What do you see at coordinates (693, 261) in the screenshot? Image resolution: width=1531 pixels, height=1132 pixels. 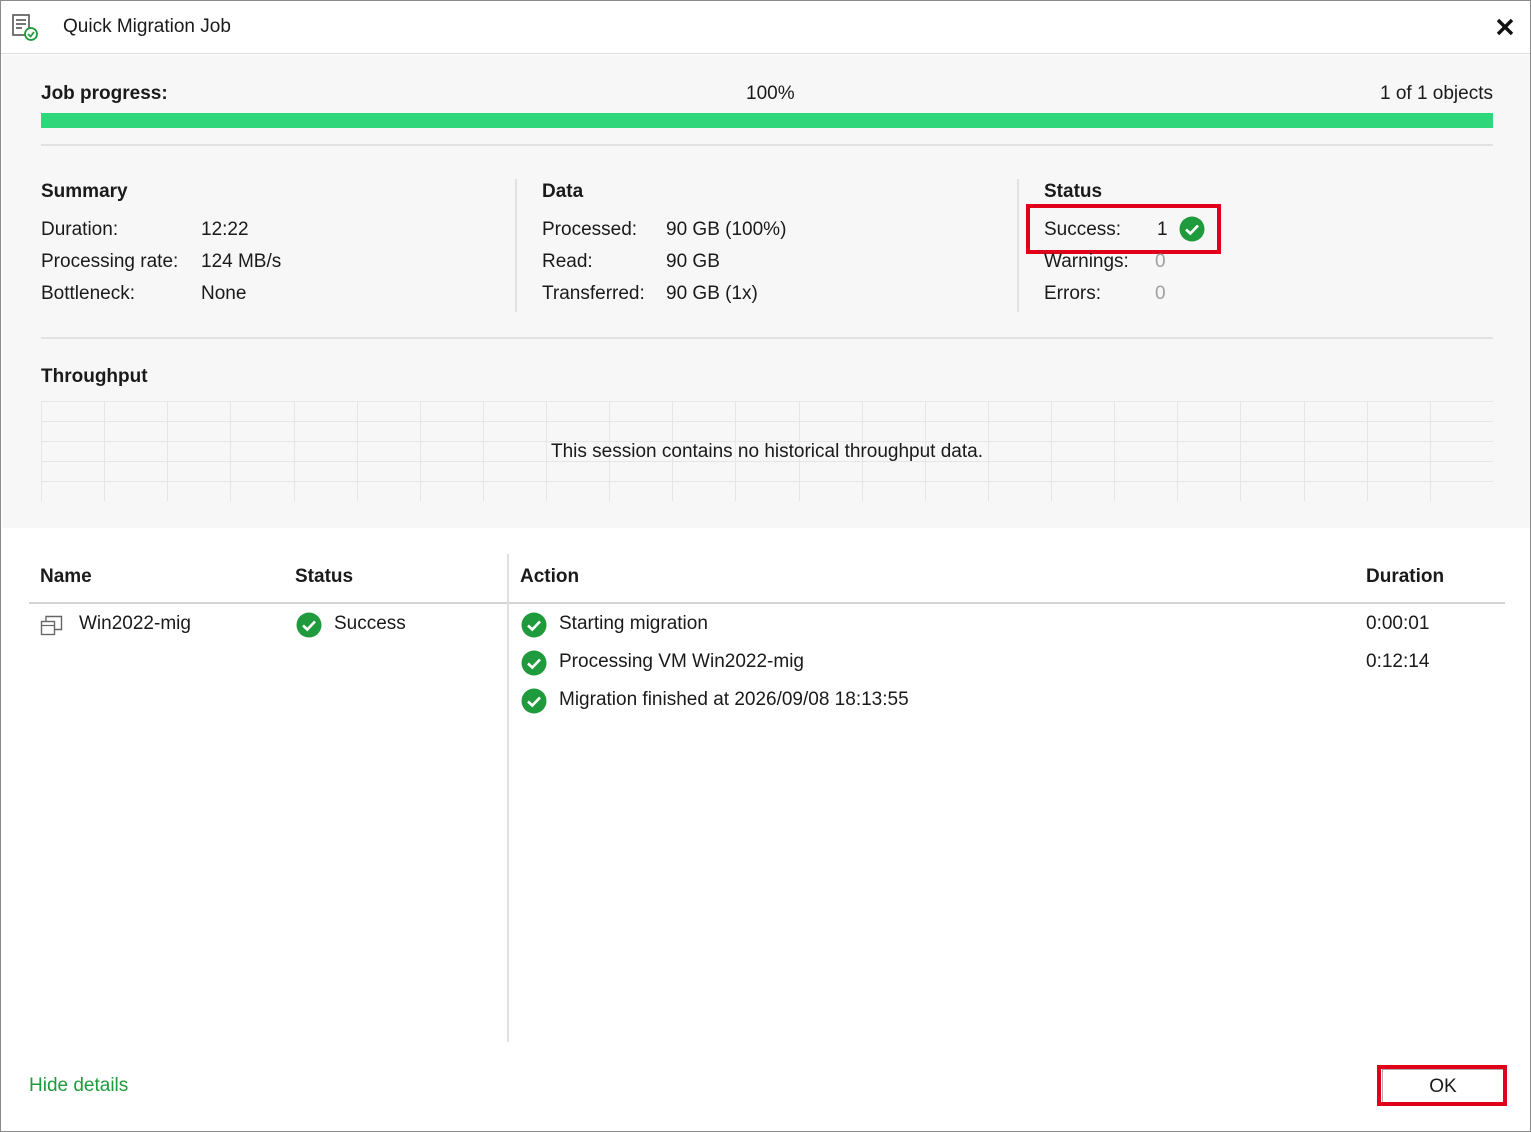 I see `data-value-read: 90 GB` at bounding box center [693, 261].